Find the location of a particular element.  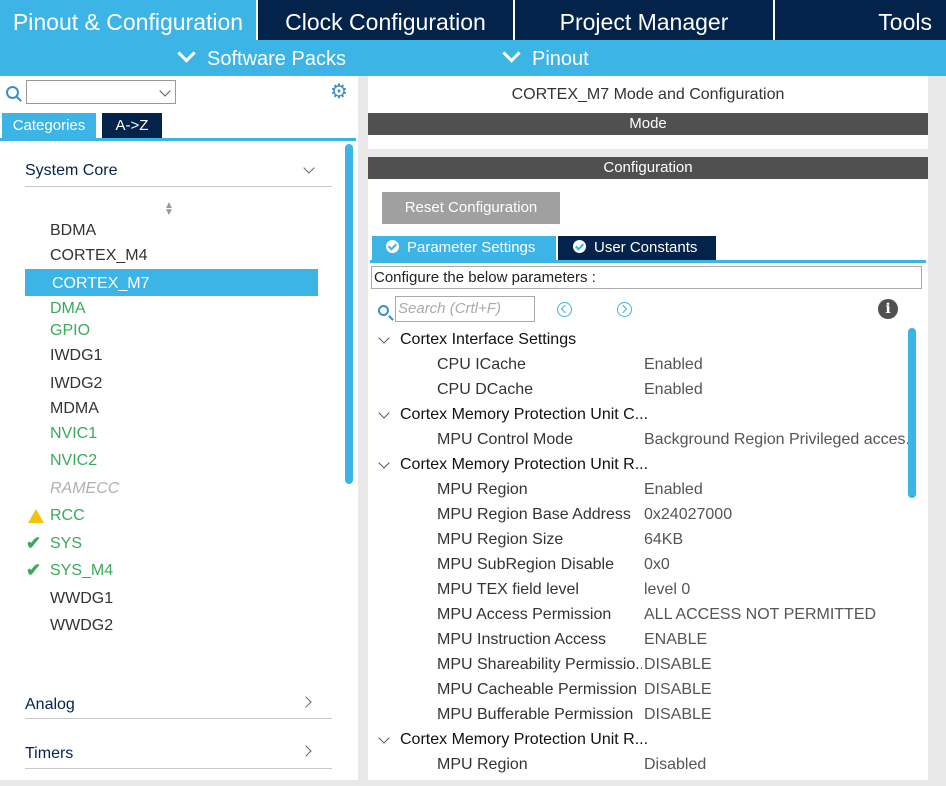

list-item-bdma: BDMA is located at coordinates (73, 231).